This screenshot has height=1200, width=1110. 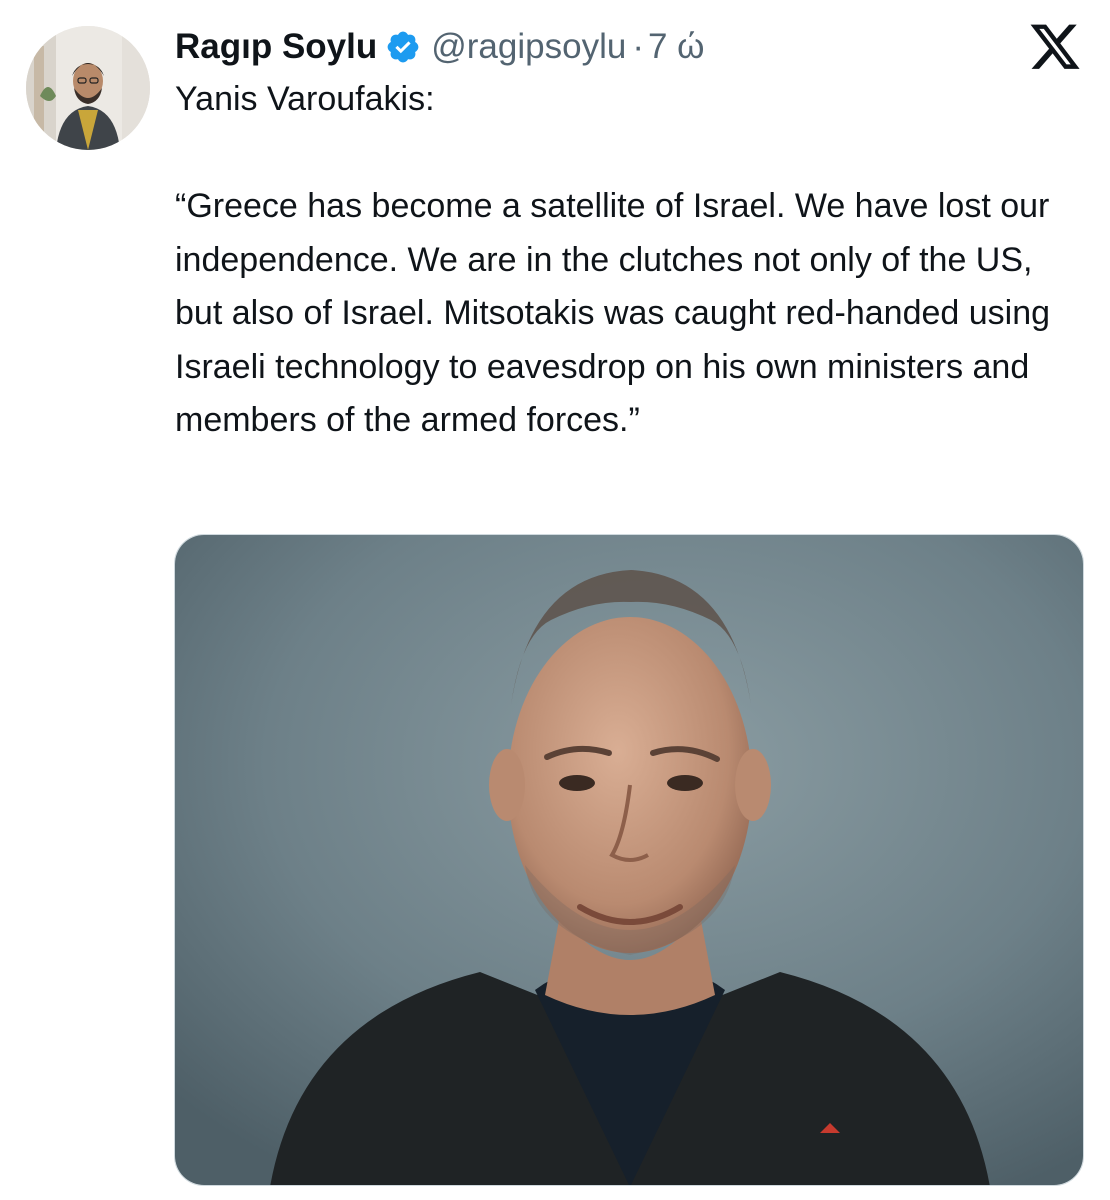 I want to click on author-avatar, so click(x=88, y=88).